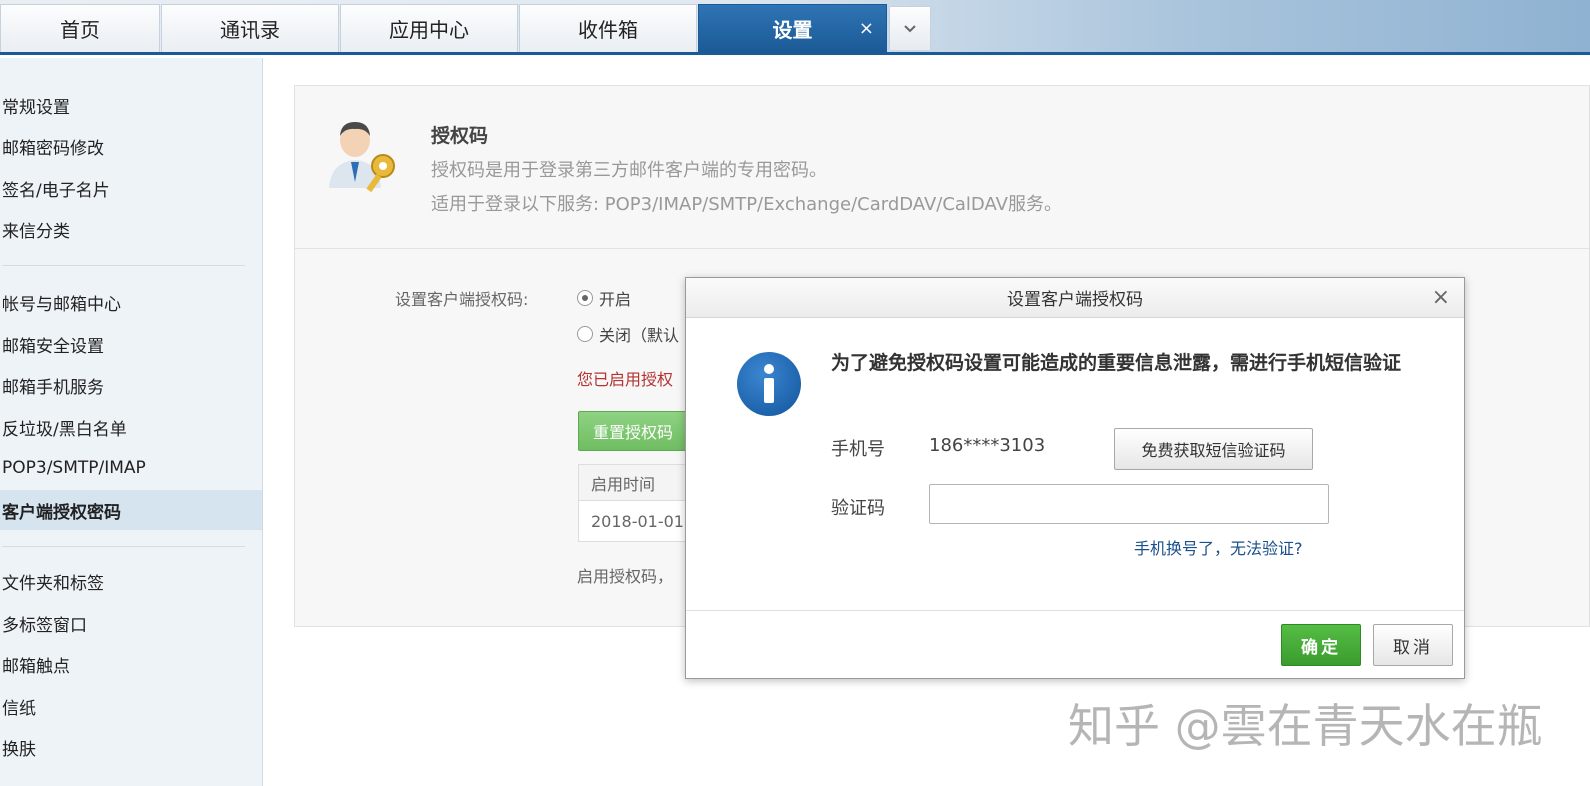 The height and width of the screenshot is (786, 1590). I want to click on tab-settings-label: 设置, so click(792, 30).